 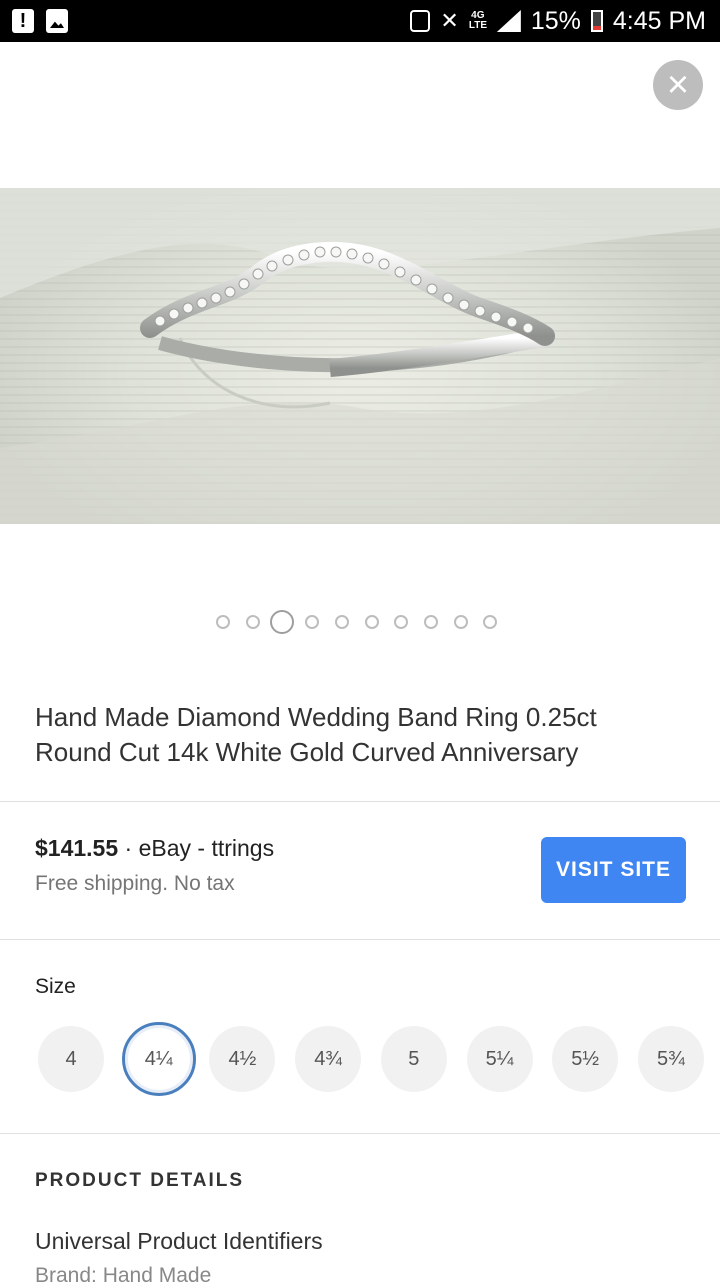 I want to click on close-button: ×, so click(x=678, y=85).